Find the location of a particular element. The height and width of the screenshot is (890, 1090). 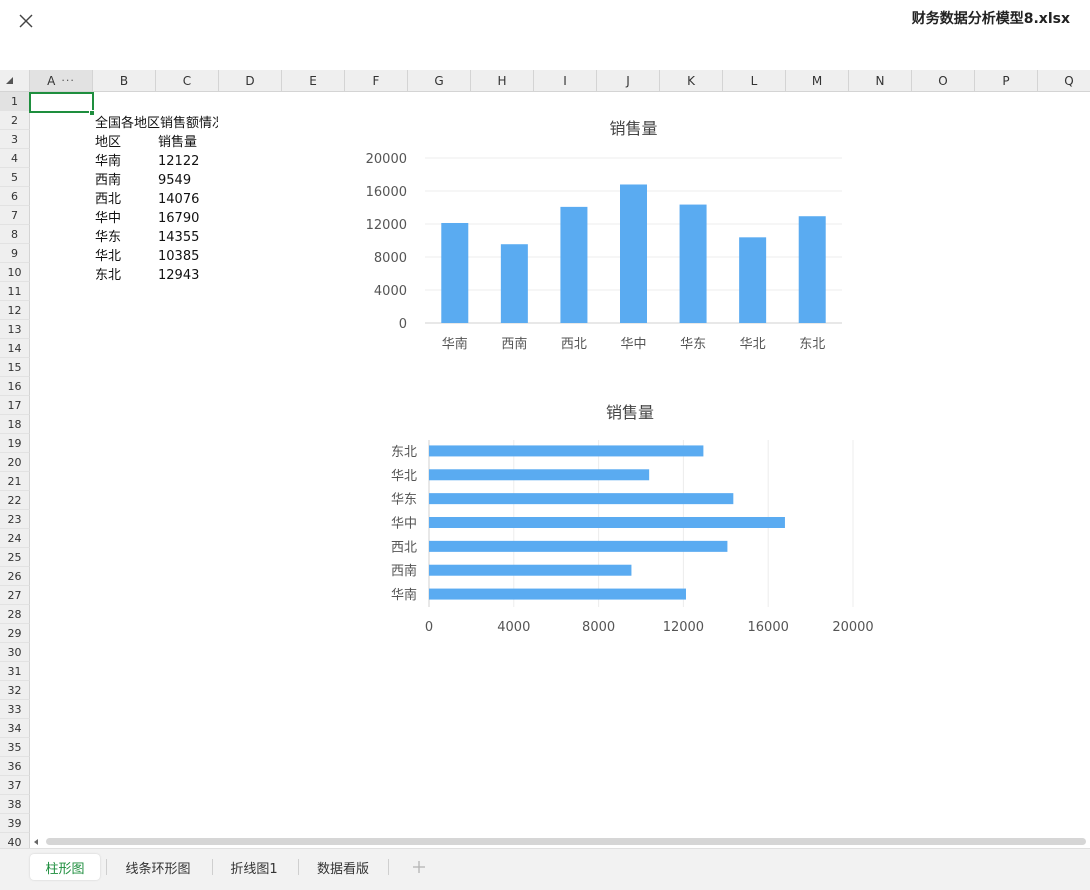

row-header-11: 11 is located at coordinates (15, 291).